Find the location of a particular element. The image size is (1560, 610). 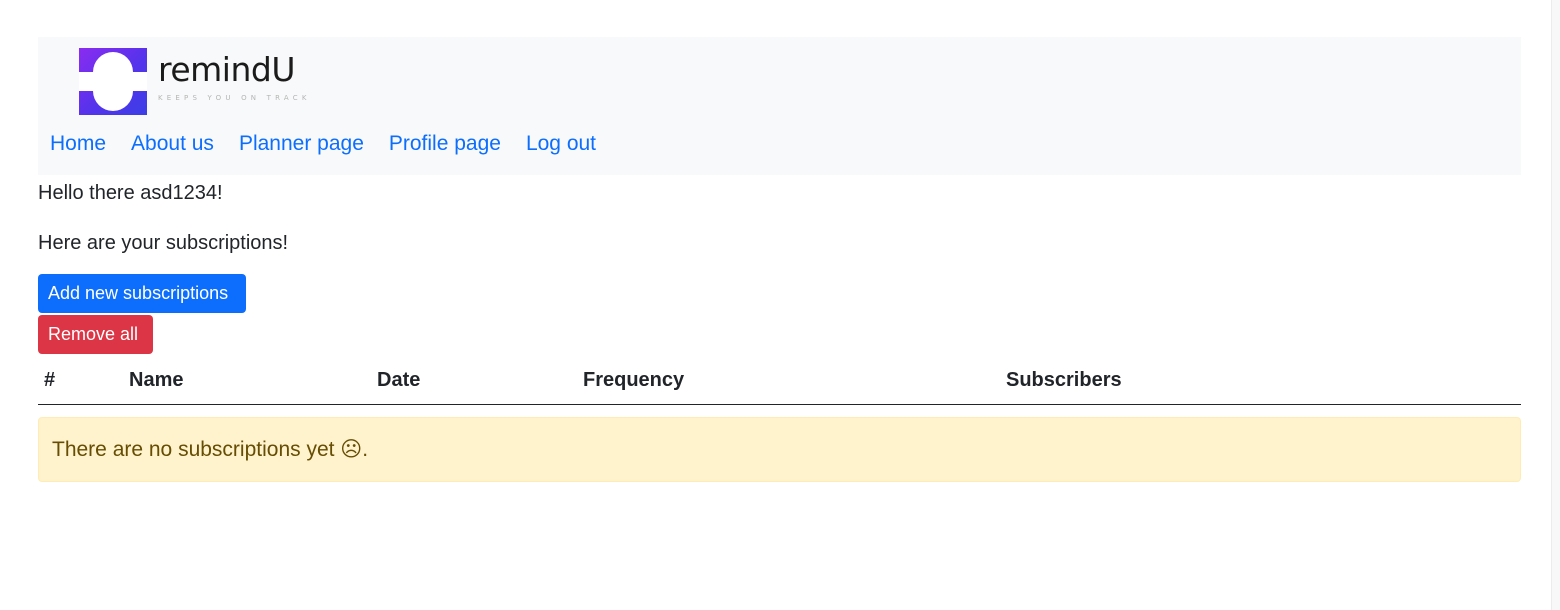

brand-text: remindU KEEPS YOU ON TRACK is located at coordinates (234, 75).